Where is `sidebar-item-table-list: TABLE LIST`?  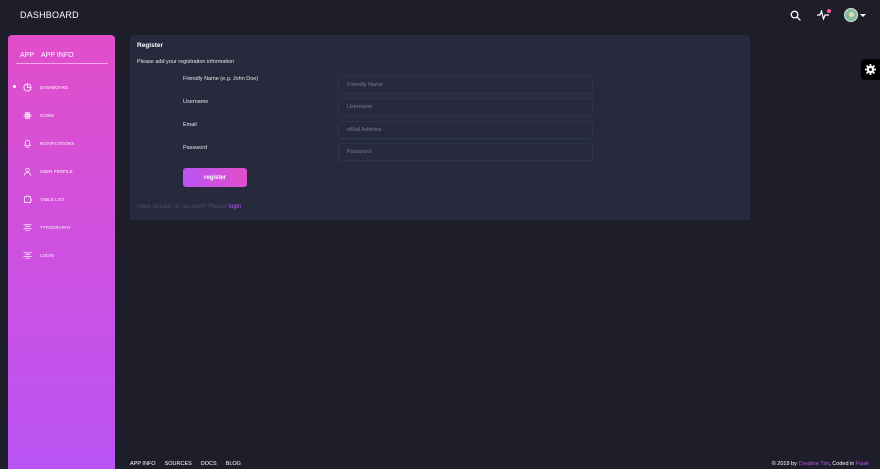
sidebar-item-table-list: TABLE LIST is located at coordinates (61, 199).